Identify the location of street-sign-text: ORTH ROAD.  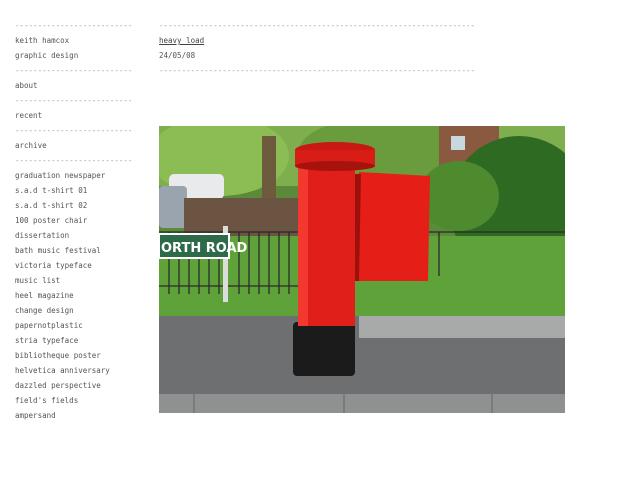
(204, 248).